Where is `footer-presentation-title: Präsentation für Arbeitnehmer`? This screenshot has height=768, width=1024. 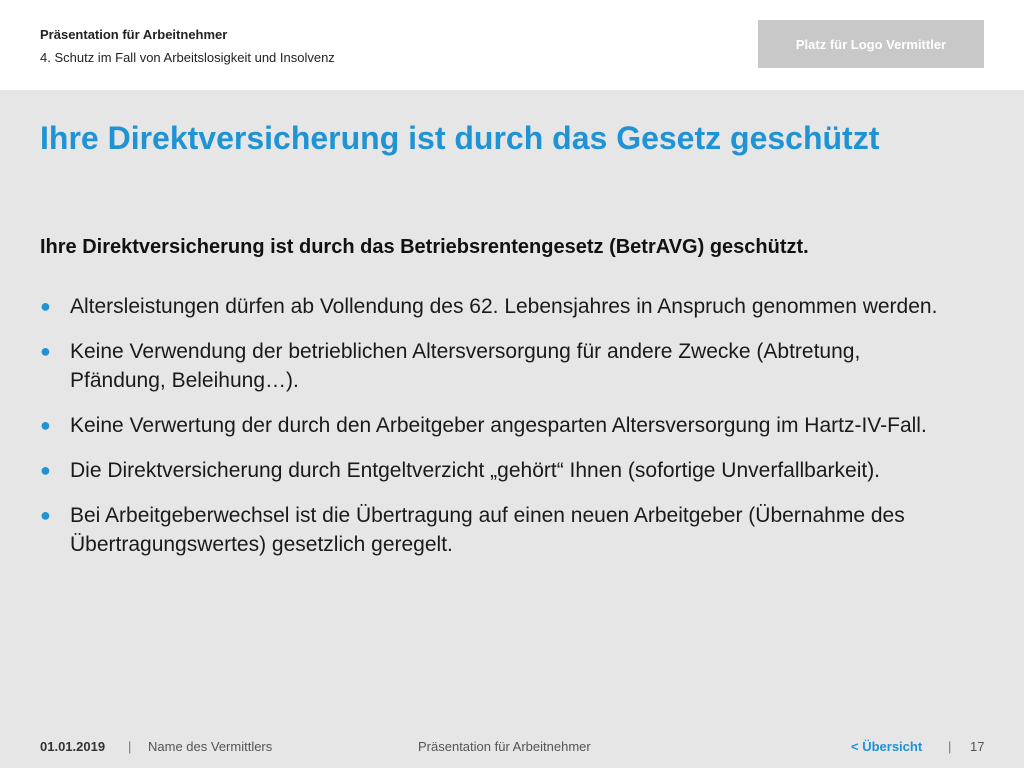 footer-presentation-title: Präsentation für Arbeitnehmer is located at coordinates (504, 746).